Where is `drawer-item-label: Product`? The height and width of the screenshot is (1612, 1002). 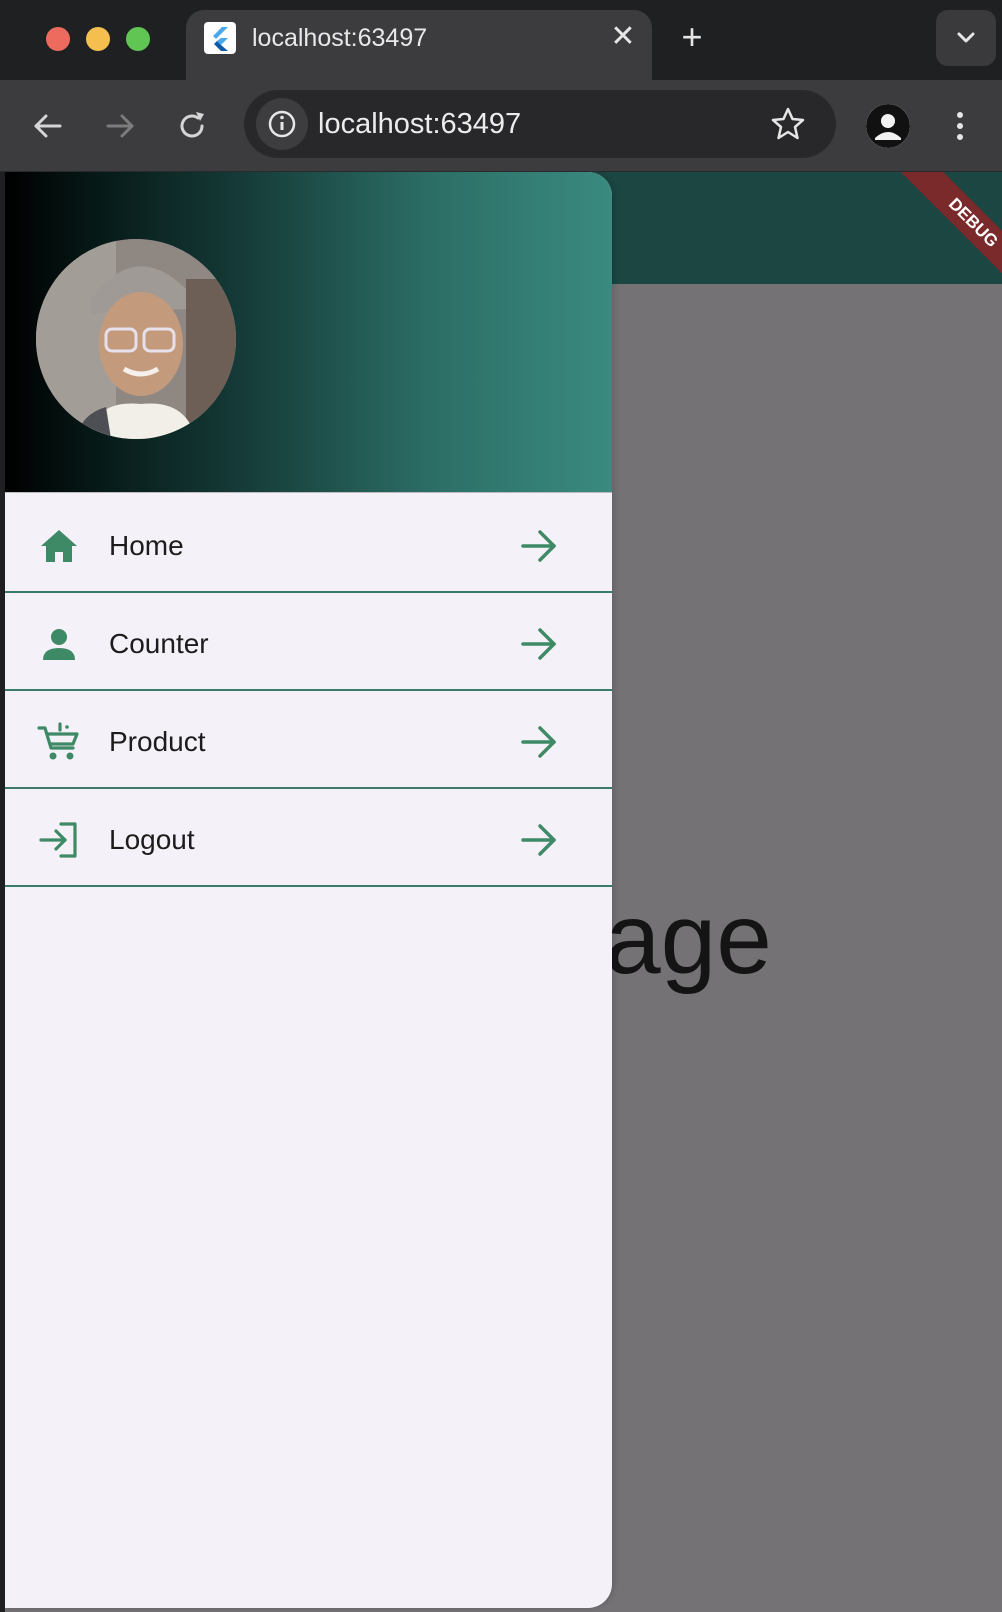 drawer-item-label: Product is located at coordinates (157, 741).